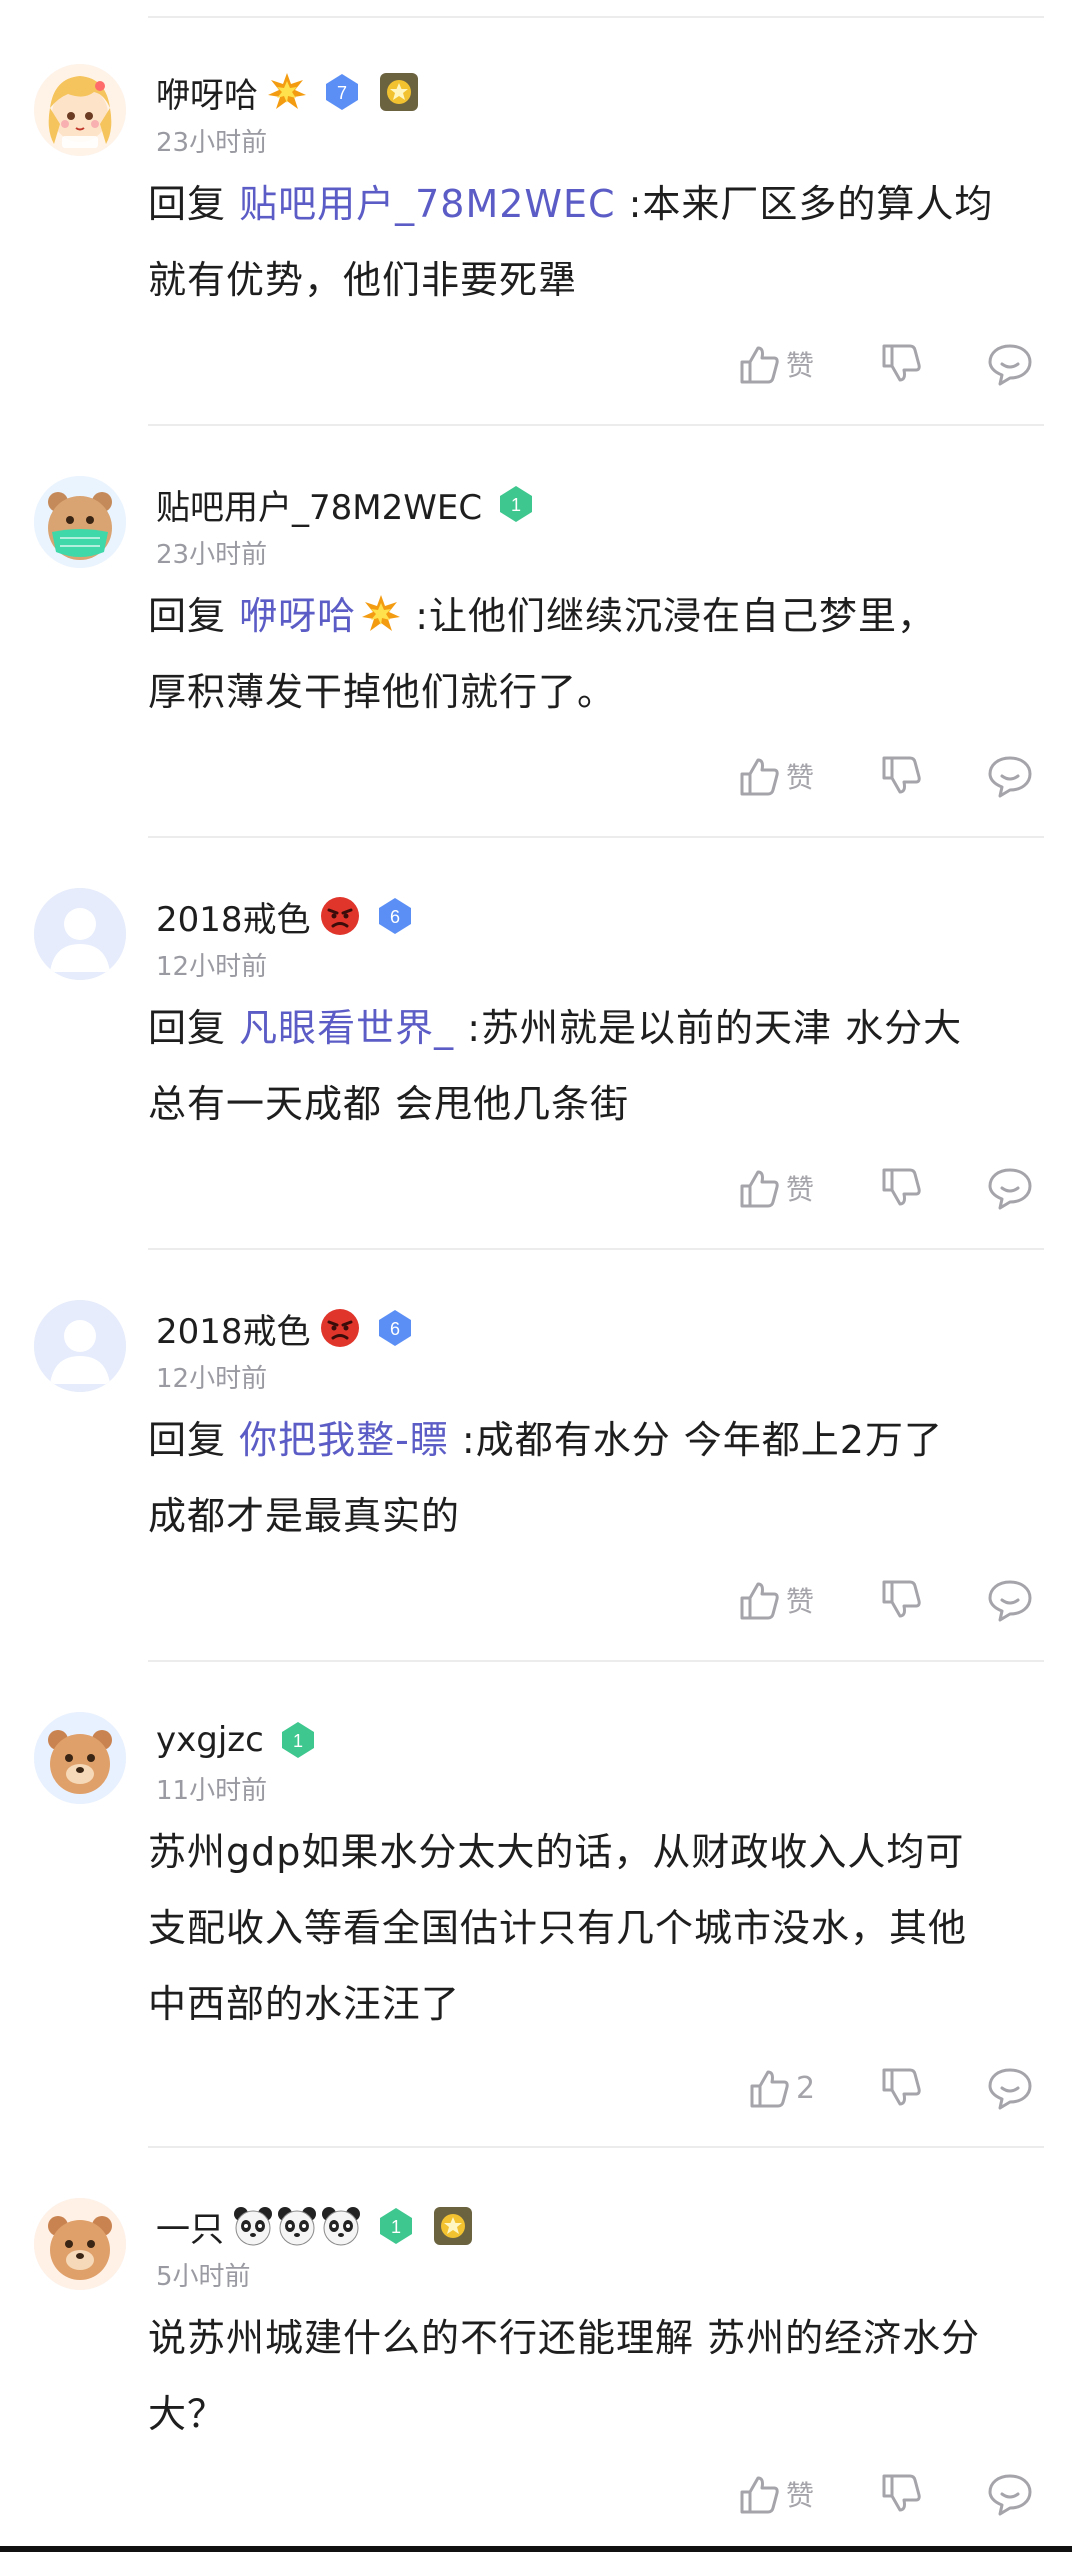 The height and width of the screenshot is (2552, 1072). Describe the element at coordinates (346, 1028) in the screenshot. I see `reply-to-user: 凡眼看世界_` at that location.